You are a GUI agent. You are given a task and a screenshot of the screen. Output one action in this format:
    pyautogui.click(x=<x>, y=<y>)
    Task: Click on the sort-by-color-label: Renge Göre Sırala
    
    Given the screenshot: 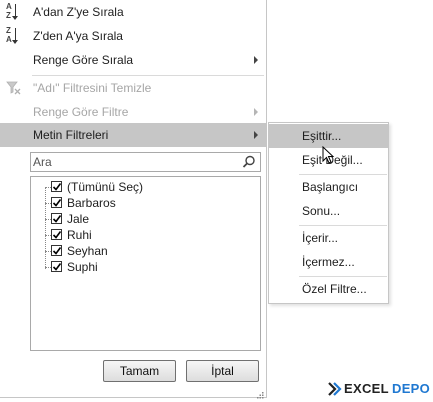 What is the action you would take?
    pyautogui.click(x=83, y=60)
    